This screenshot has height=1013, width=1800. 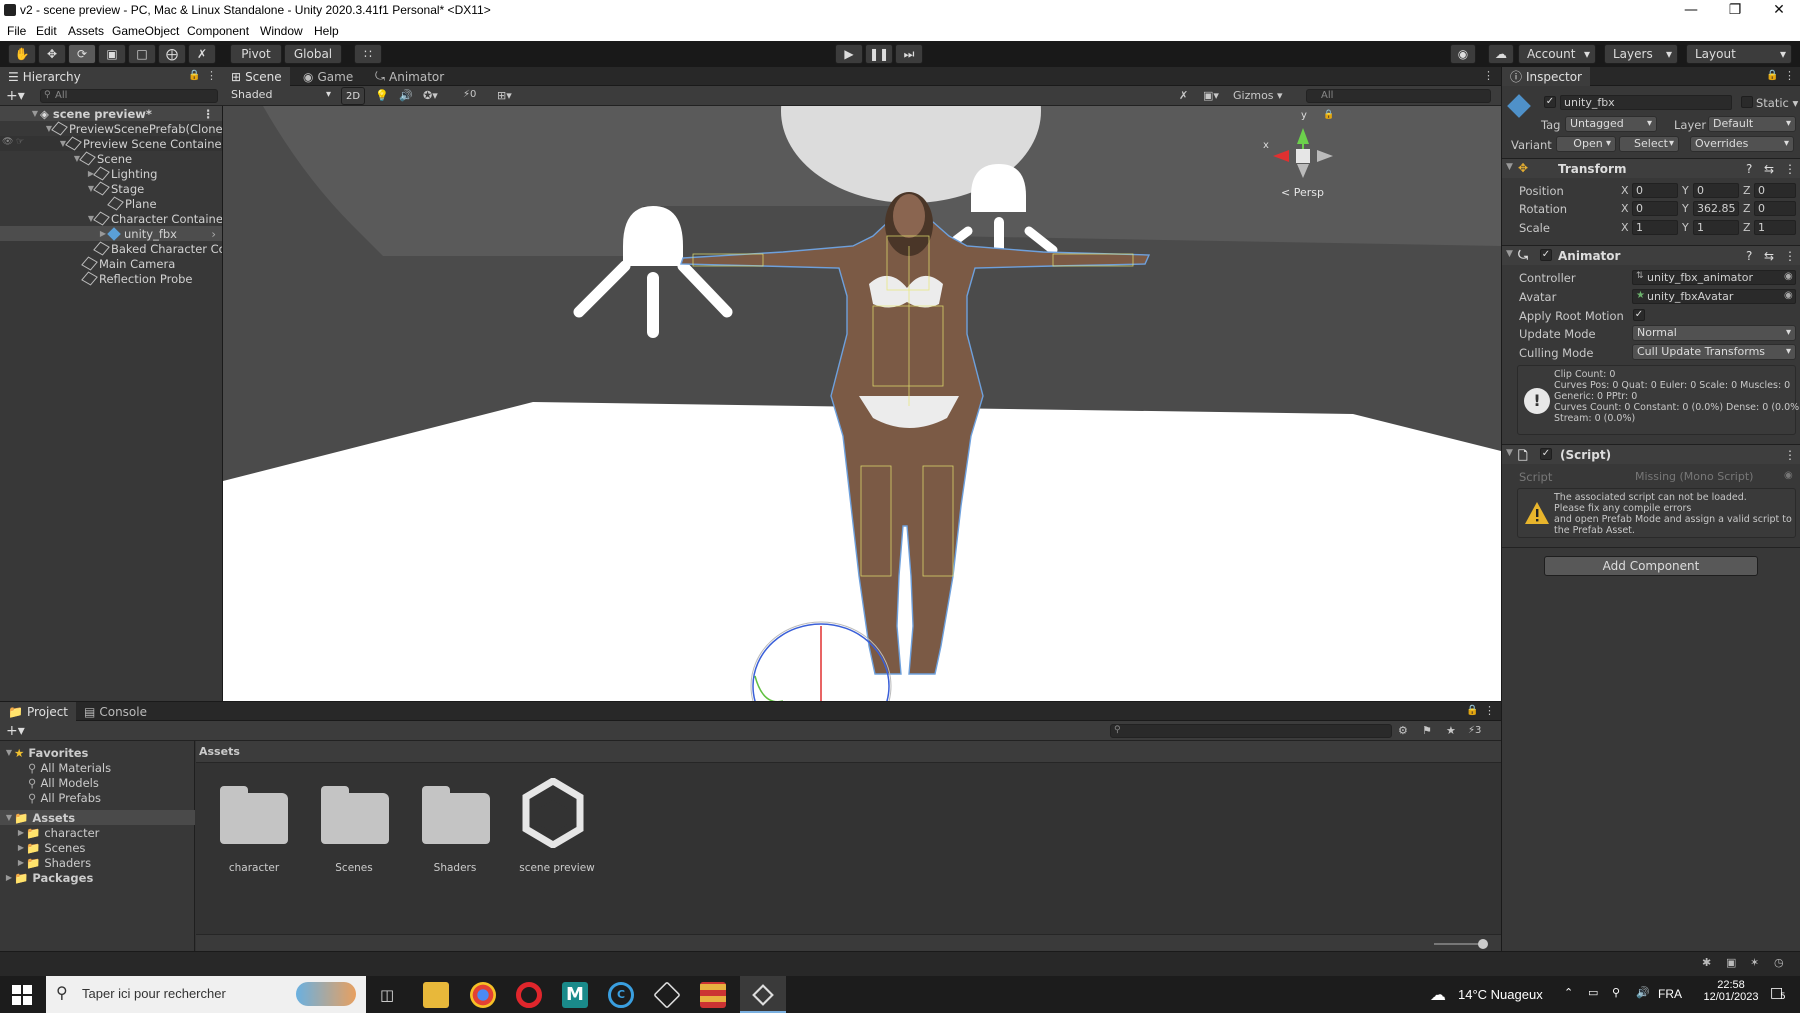 What do you see at coordinates (16, 31) in the screenshot?
I see `menu-file: File` at bounding box center [16, 31].